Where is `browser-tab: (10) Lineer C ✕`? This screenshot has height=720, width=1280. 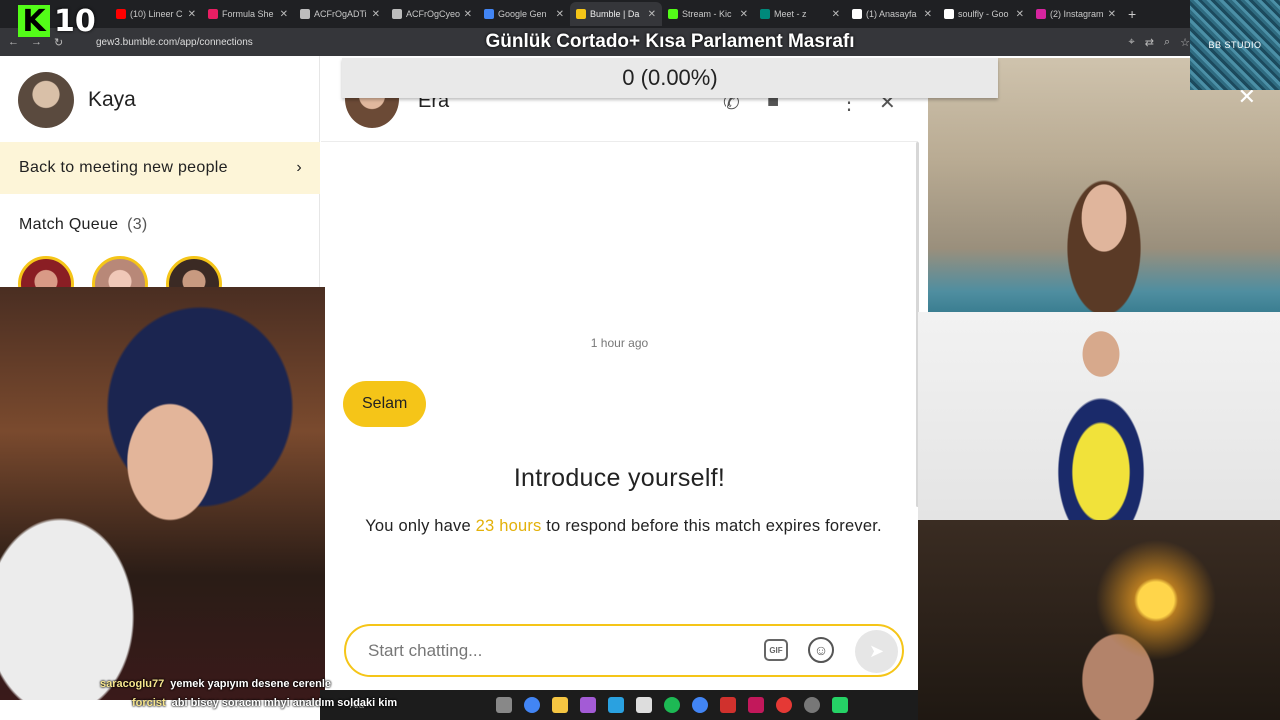
browser-tab: (10) Lineer C ✕ is located at coordinates (156, 14).